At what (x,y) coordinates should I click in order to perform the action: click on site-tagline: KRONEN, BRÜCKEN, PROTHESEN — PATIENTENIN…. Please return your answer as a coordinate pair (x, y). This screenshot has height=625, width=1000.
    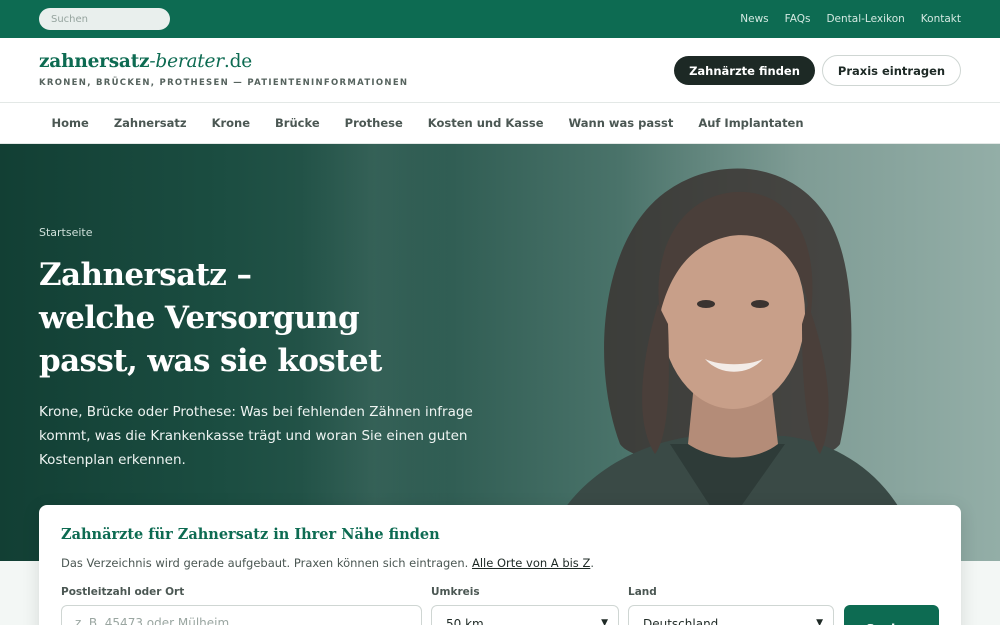
    Looking at the image, I should click on (224, 83).